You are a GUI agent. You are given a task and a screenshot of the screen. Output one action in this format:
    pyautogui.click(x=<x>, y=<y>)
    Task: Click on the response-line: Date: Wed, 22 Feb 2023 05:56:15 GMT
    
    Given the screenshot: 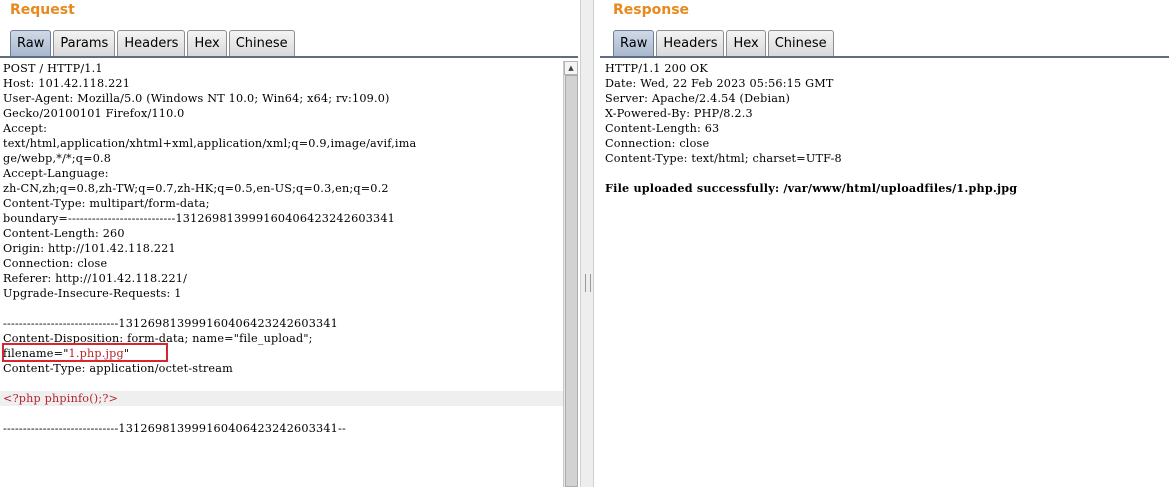 What is the action you would take?
    pyautogui.click(x=719, y=83)
    